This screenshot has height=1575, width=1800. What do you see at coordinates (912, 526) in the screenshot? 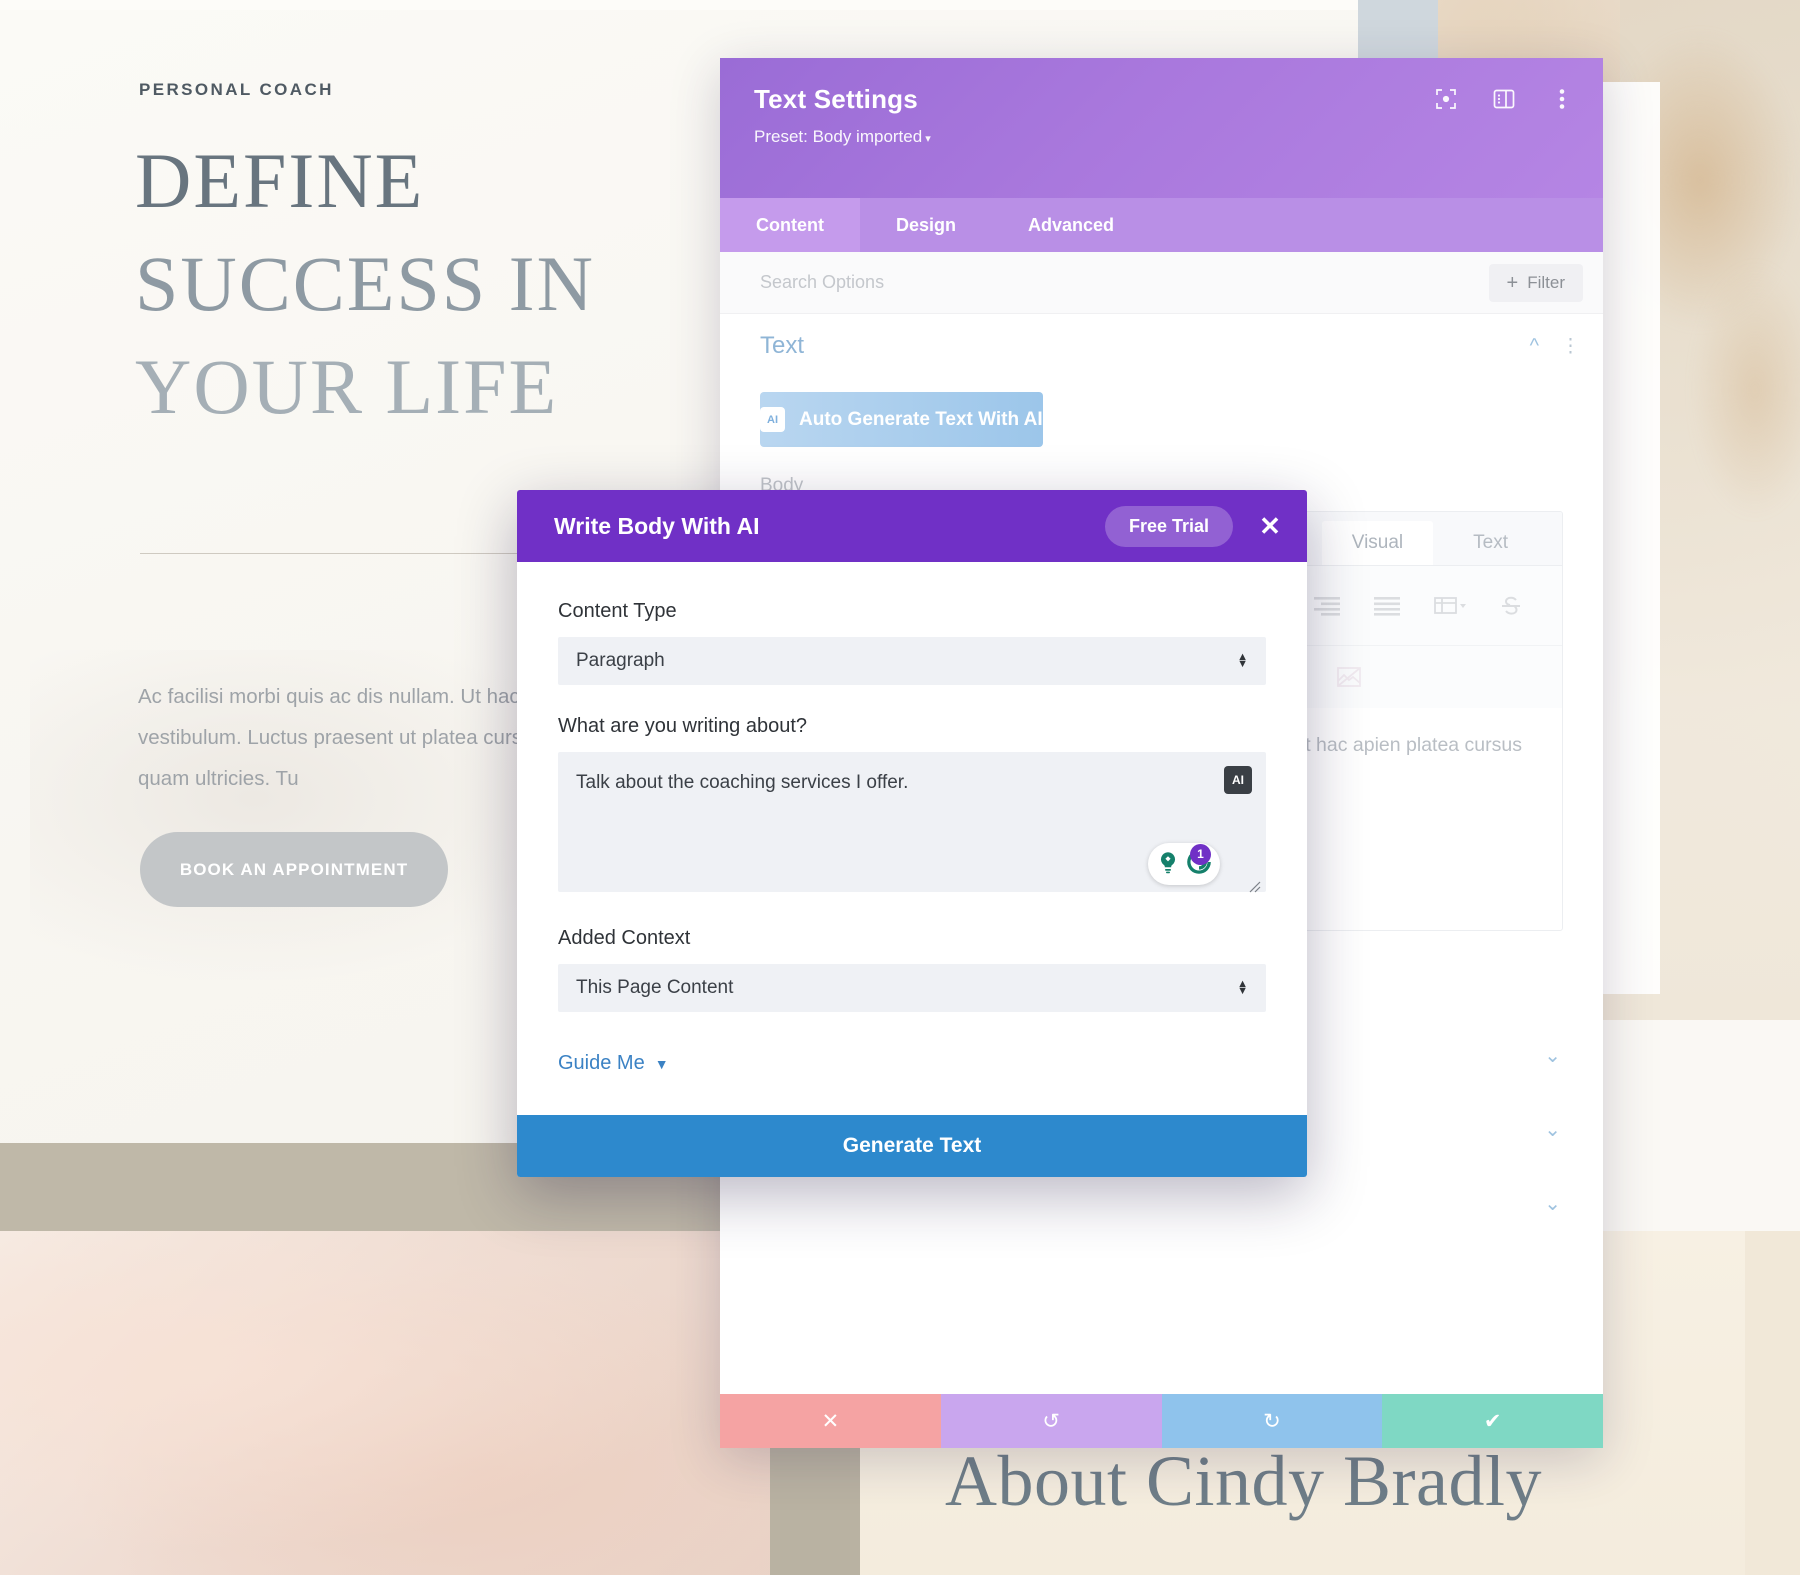
I see `modal-header: Write Body With AI Free Trial ✕` at bounding box center [912, 526].